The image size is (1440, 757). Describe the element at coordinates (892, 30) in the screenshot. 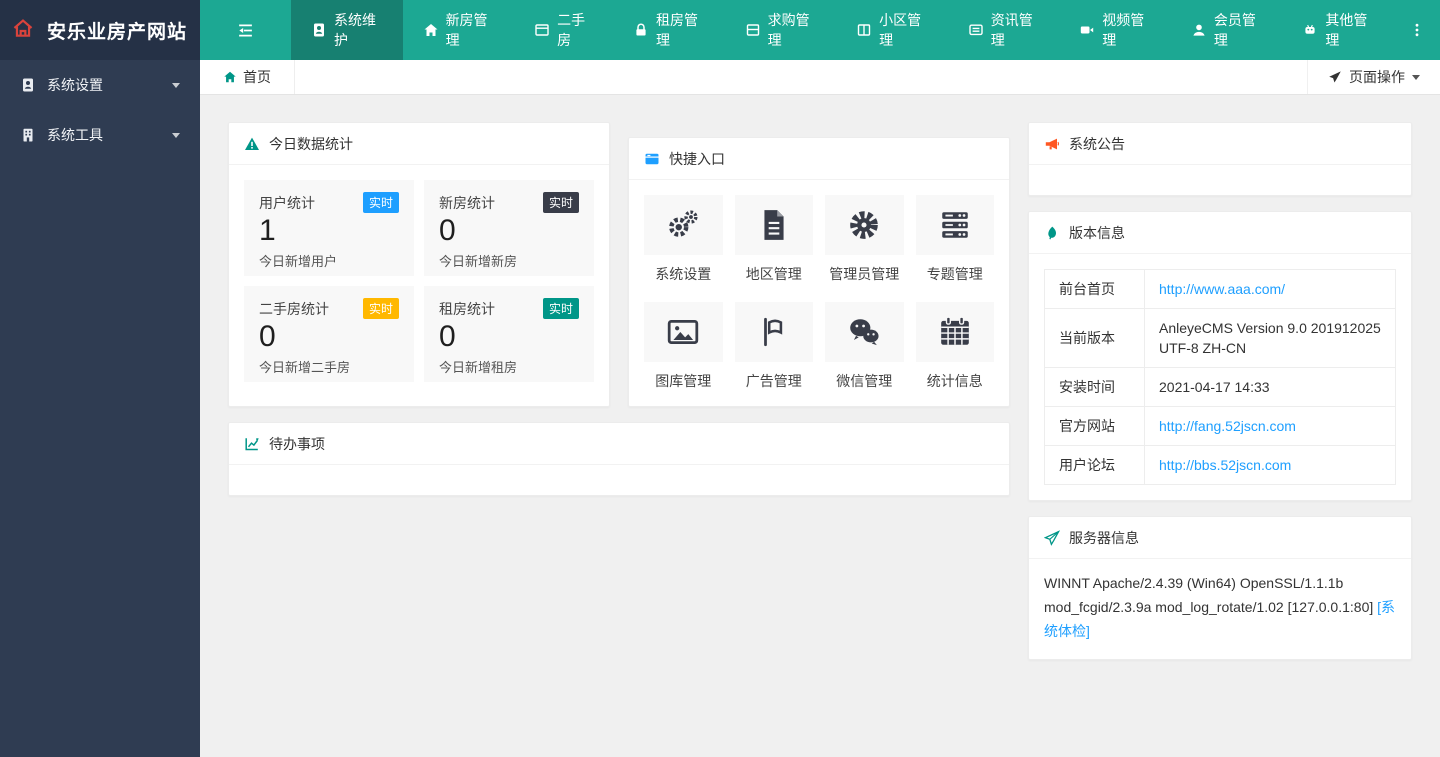

I see `nav-item-community: 小区管理` at that location.